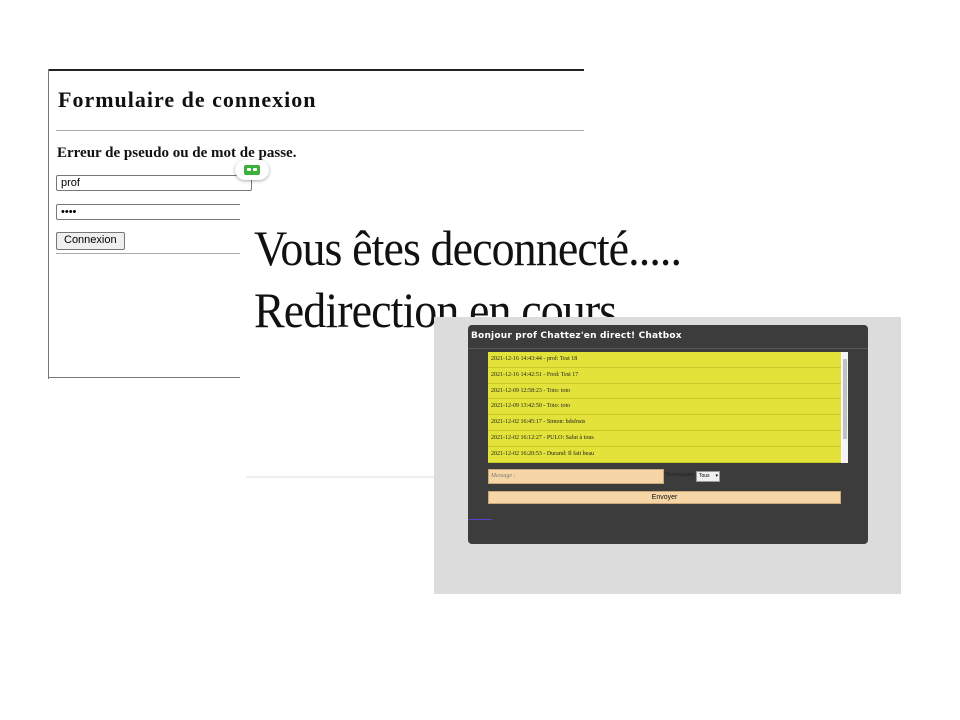 The image size is (960, 720). Describe the element at coordinates (576, 336) in the screenshot. I see `chat-title: Bonjour prof Chattez'en direct! Chatbox` at that location.